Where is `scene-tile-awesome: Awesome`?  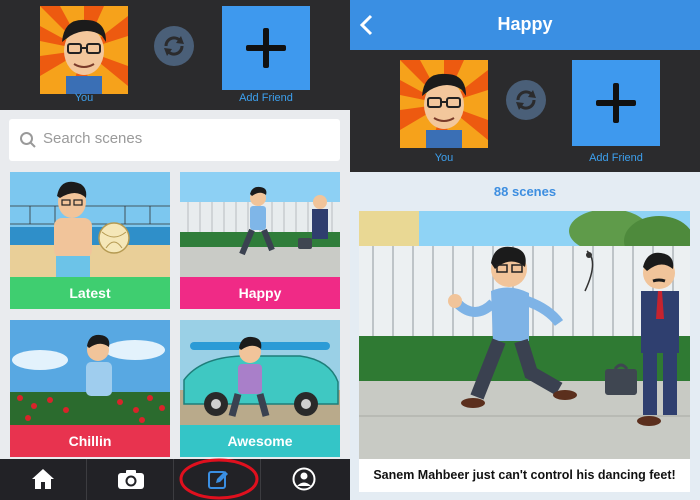
scene-tile-awesome: Awesome is located at coordinates (260, 388).